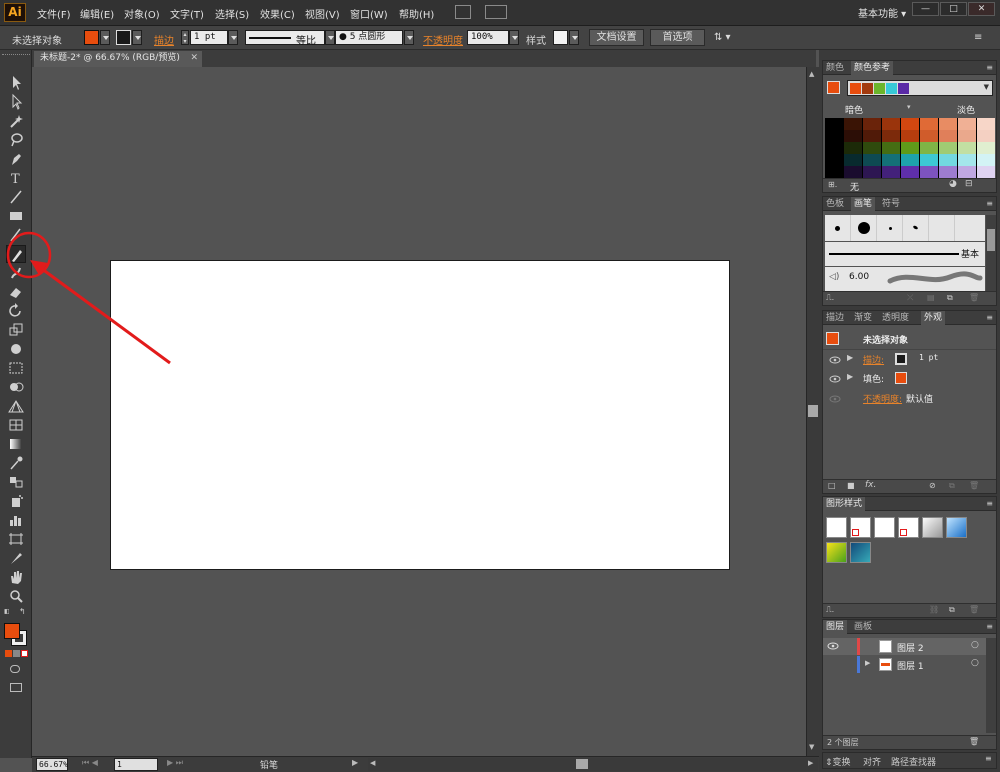 Image resolution: width=1000 pixels, height=772 pixels. Describe the element at coordinates (989, 67) in the screenshot. I see `color-panel-menu-icon: ≡` at that location.